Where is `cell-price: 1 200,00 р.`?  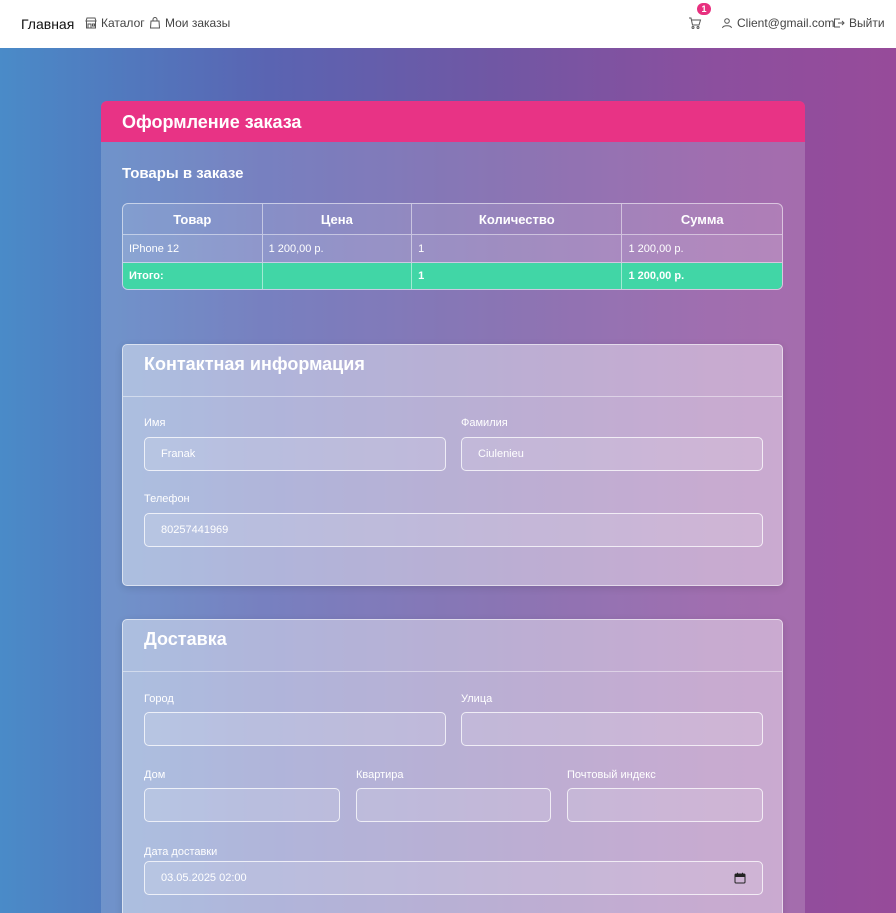 cell-price: 1 200,00 р. is located at coordinates (337, 249).